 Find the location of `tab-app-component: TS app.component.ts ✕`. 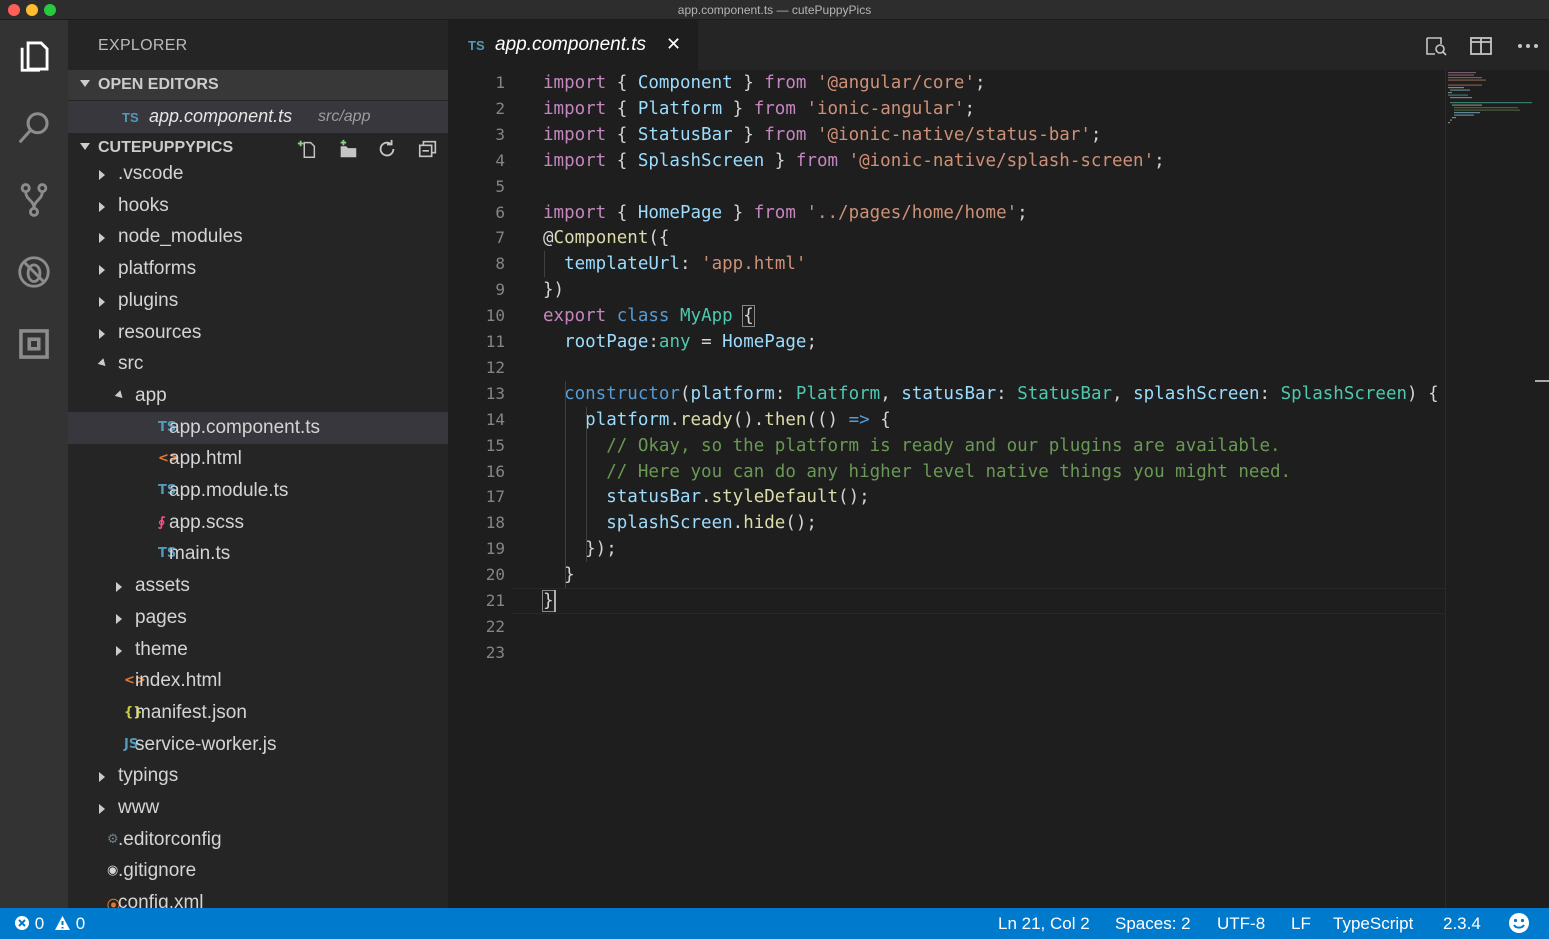

tab-app-component: TS app.component.ts ✕ is located at coordinates (573, 45).